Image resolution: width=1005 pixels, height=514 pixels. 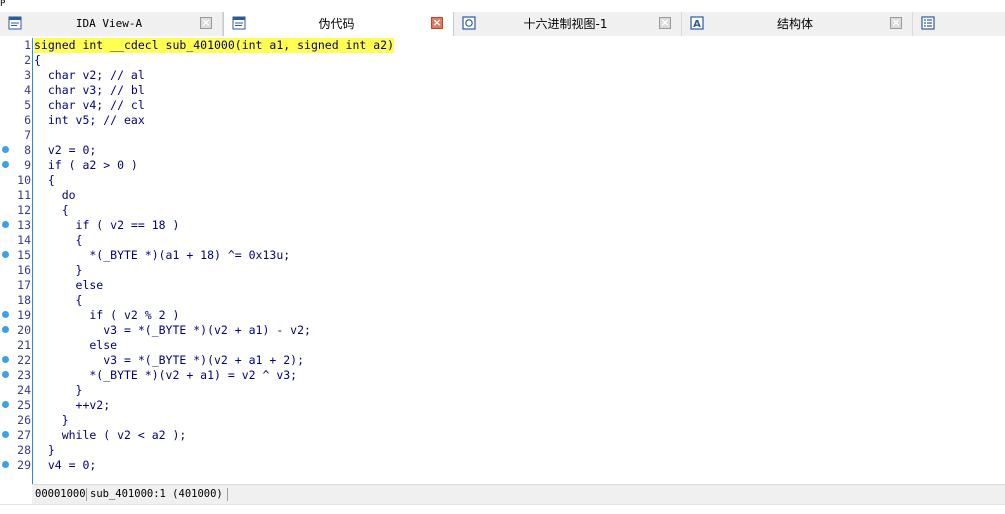 I want to click on line-number: 28, so click(x=24, y=450).